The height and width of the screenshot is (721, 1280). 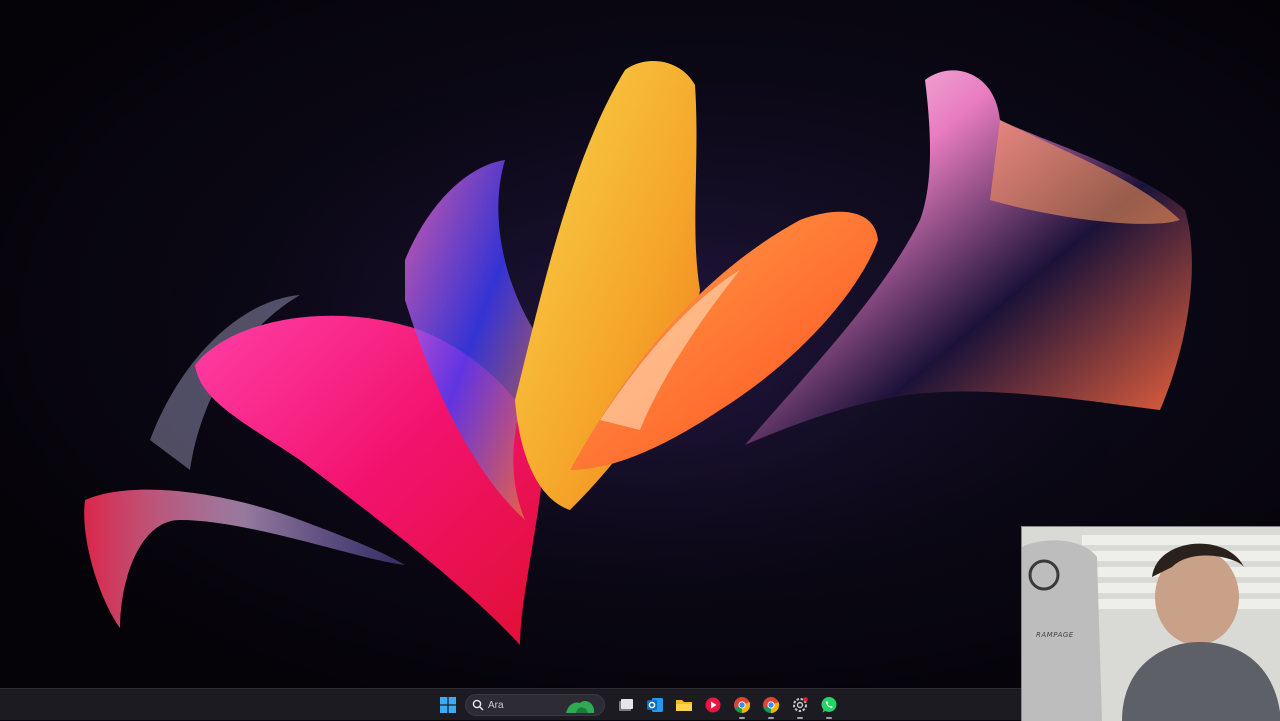 I want to click on start-button, so click(x=448, y=705).